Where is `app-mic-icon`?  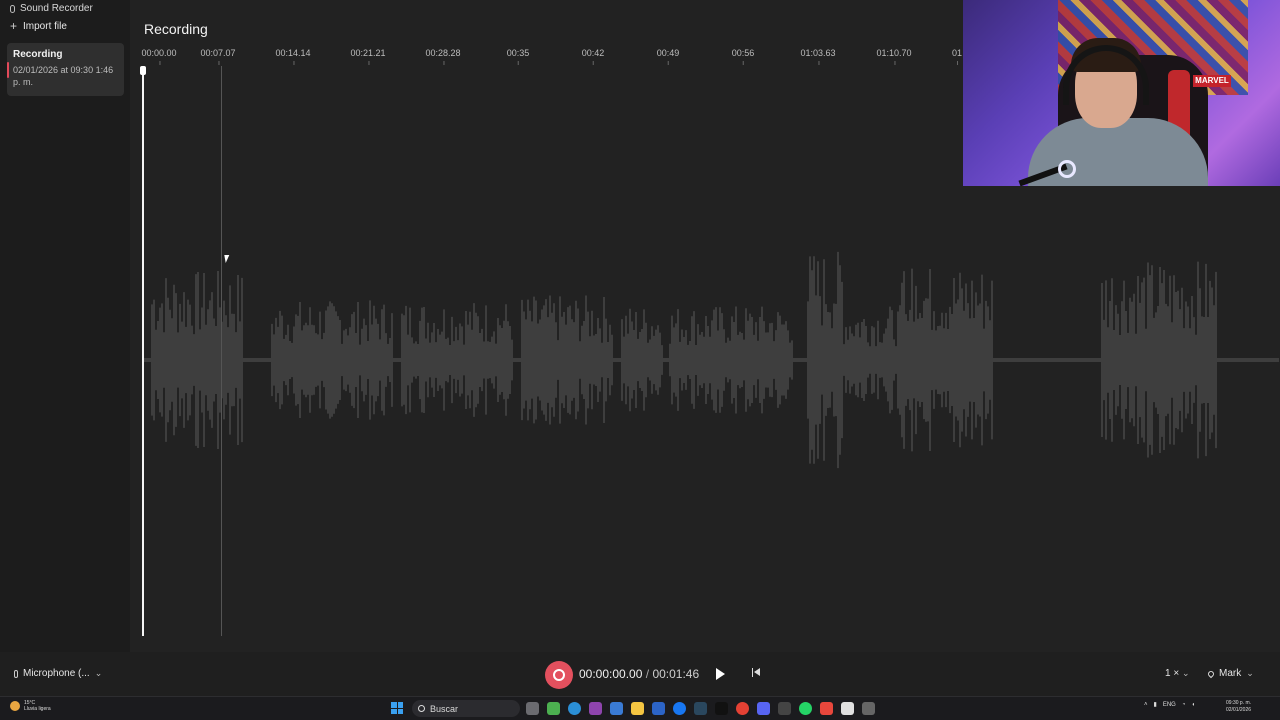
app-mic-icon is located at coordinates (12, 8).